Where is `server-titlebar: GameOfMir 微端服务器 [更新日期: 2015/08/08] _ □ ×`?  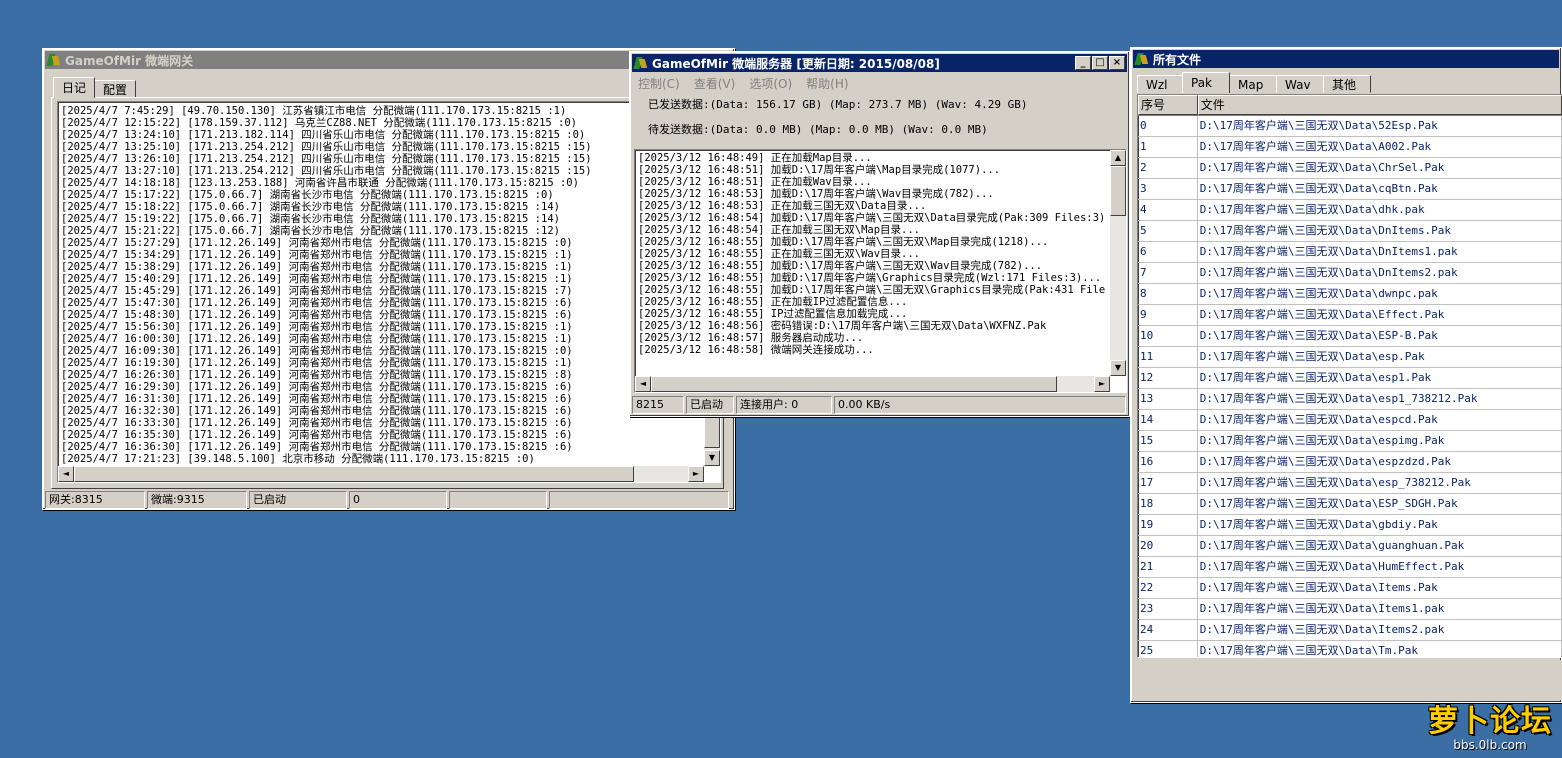
server-titlebar: GameOfMir 微端服务器 [更新日期: 2015/08/08] _ □ × is located at coordinates (879, 63).